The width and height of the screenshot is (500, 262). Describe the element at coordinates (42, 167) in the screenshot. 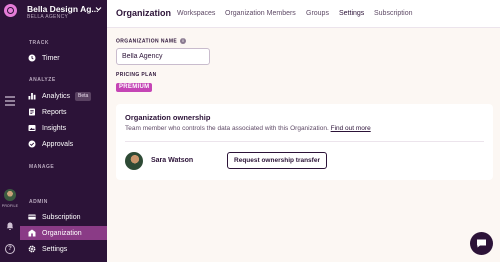

I see `section-manage: MANAGE` at that location.